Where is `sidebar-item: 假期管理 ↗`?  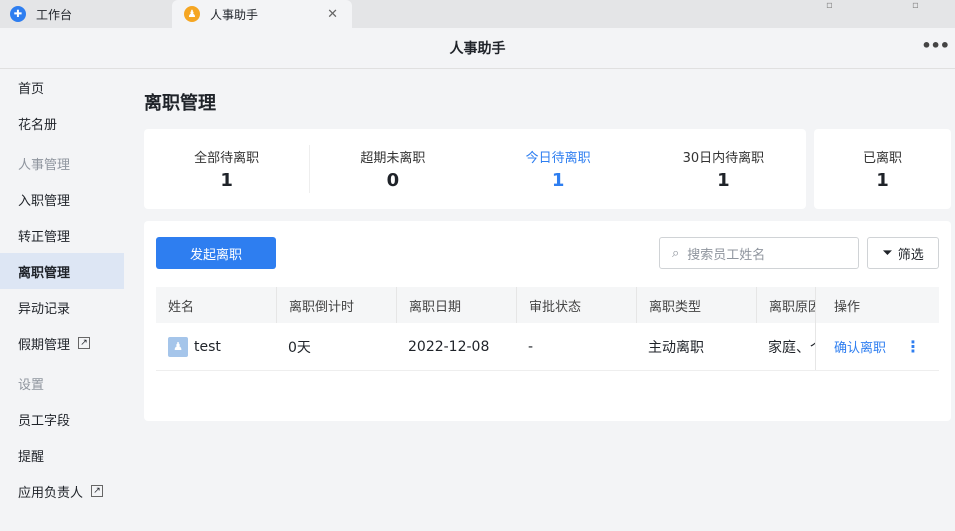
sidebar-item: 假期管理 ↗ is located at coordinates (62, 343).